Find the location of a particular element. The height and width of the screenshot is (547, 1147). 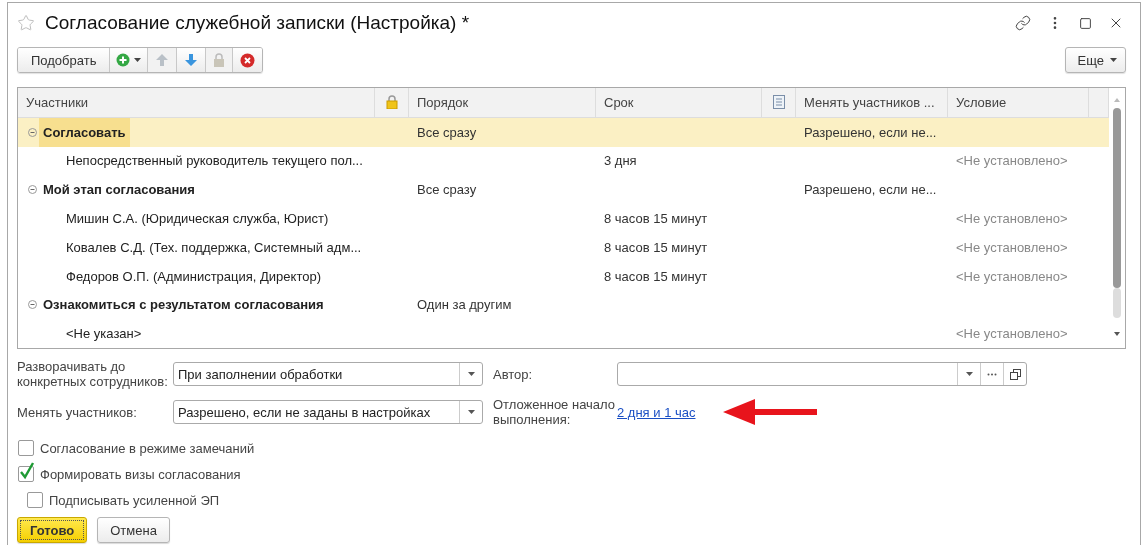

plus-icon is located at coordinates (123, 60).